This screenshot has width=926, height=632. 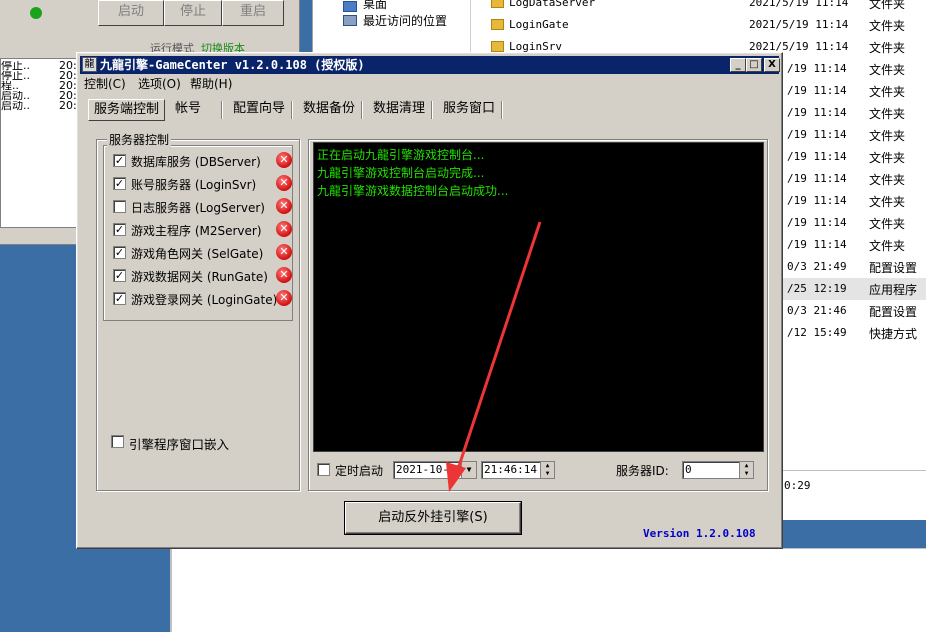 I want to click on file-type: 应用程序, so click(x=893, y=290).